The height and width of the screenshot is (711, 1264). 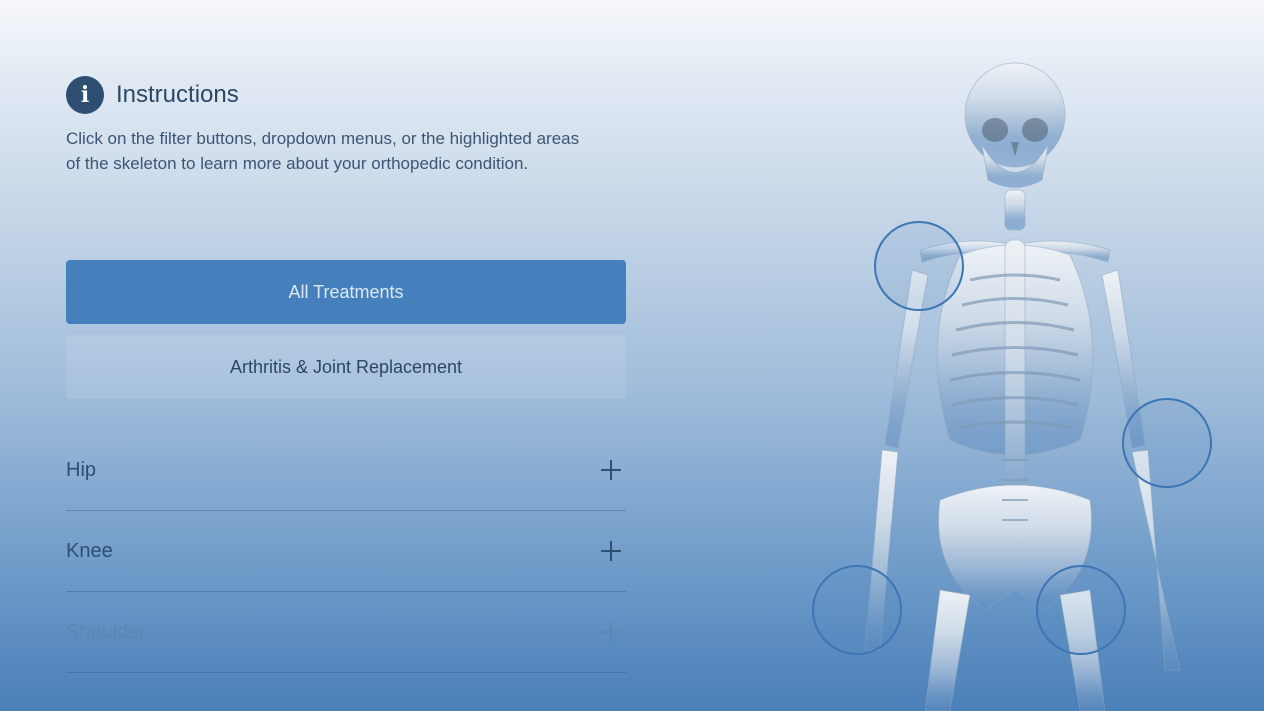 What do you see at coordinates (1167, 443) in the screenshot?
I see `elbow-hotspot` at bounding box center [1167, 443].